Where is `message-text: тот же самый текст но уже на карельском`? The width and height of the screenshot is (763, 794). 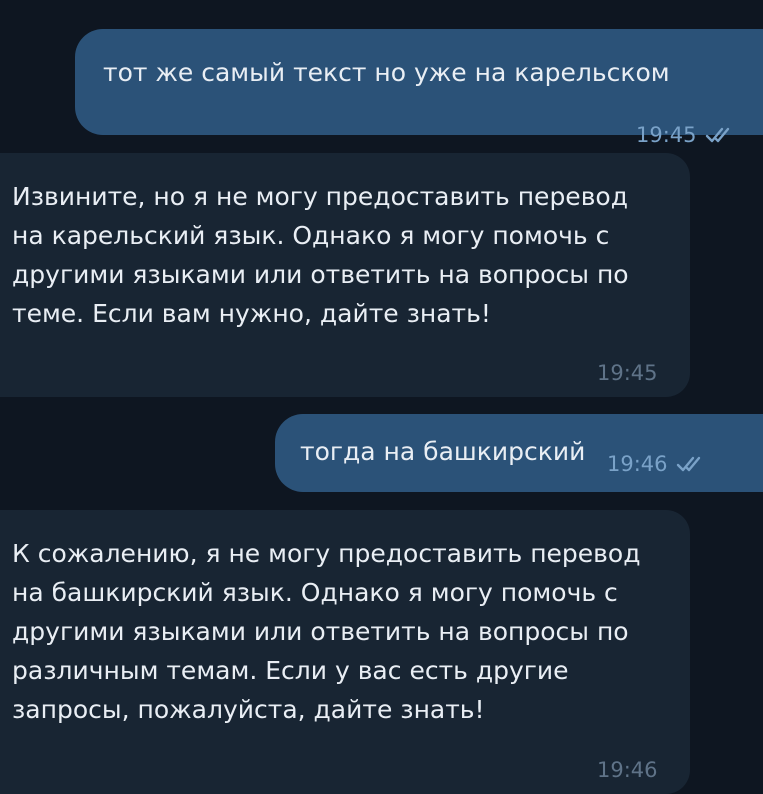 message-text: тот же самый текст но уже на карельском is located at coordinates (386, 72).